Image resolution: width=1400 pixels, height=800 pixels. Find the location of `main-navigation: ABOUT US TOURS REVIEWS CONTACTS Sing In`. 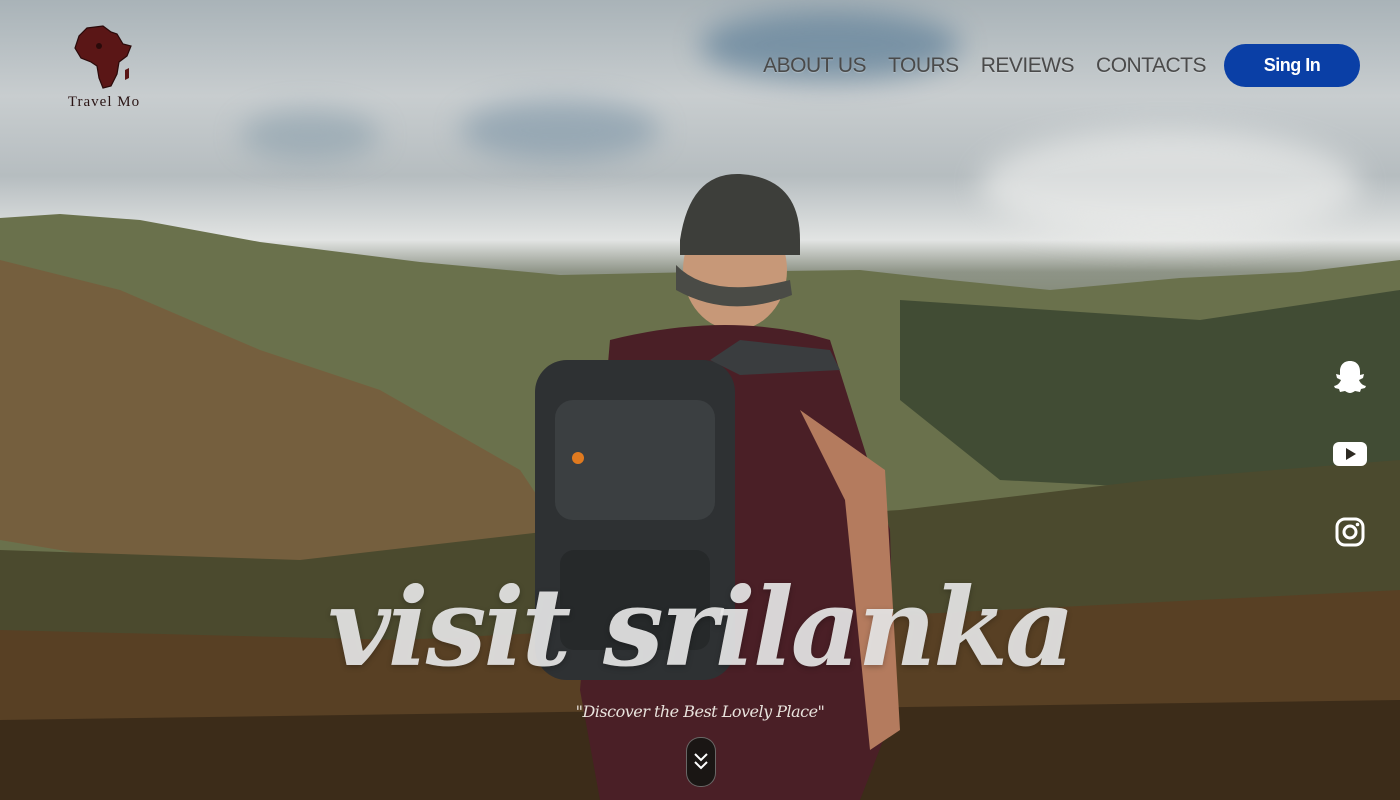

main-navigation: ABOUT US TOURS REVIEWS CONTACTS Sing In is located at coordinates (1061, 65).